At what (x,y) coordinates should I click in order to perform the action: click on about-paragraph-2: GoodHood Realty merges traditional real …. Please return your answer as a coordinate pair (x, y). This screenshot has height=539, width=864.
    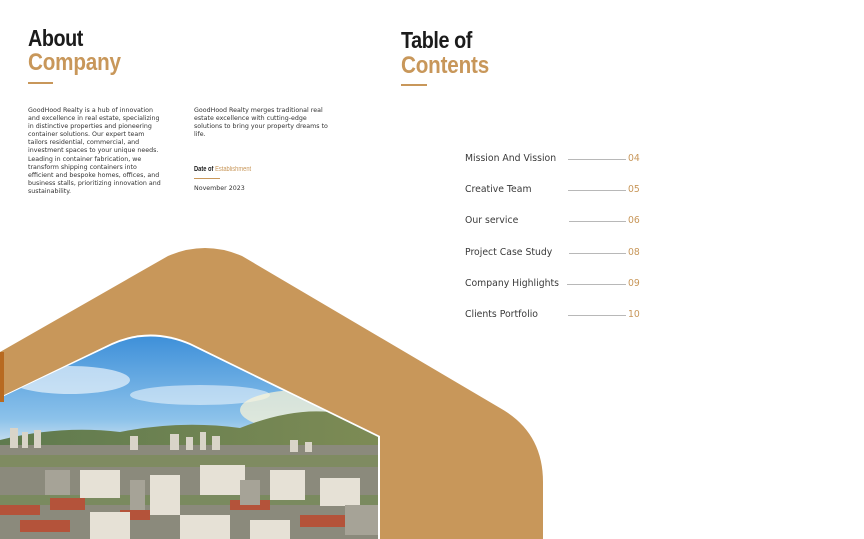
    Looking at the image, I should click on (261, 123).